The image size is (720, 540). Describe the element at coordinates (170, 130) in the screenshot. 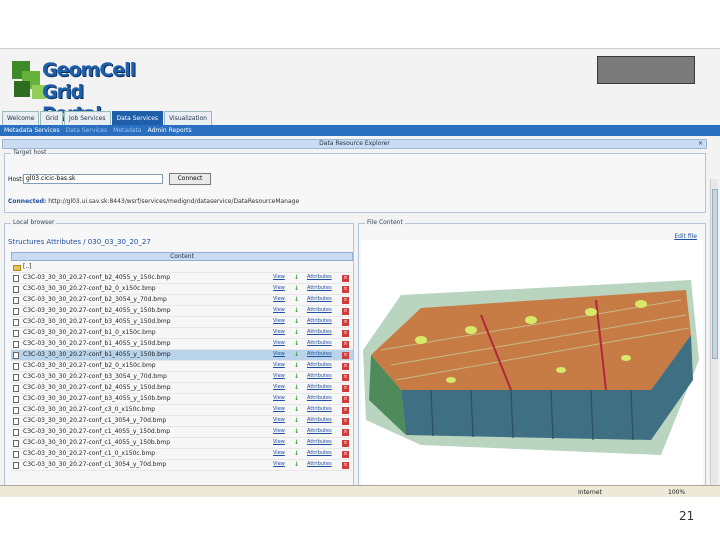

I see `subnav-admin-reports: Admin Reports` at that location.